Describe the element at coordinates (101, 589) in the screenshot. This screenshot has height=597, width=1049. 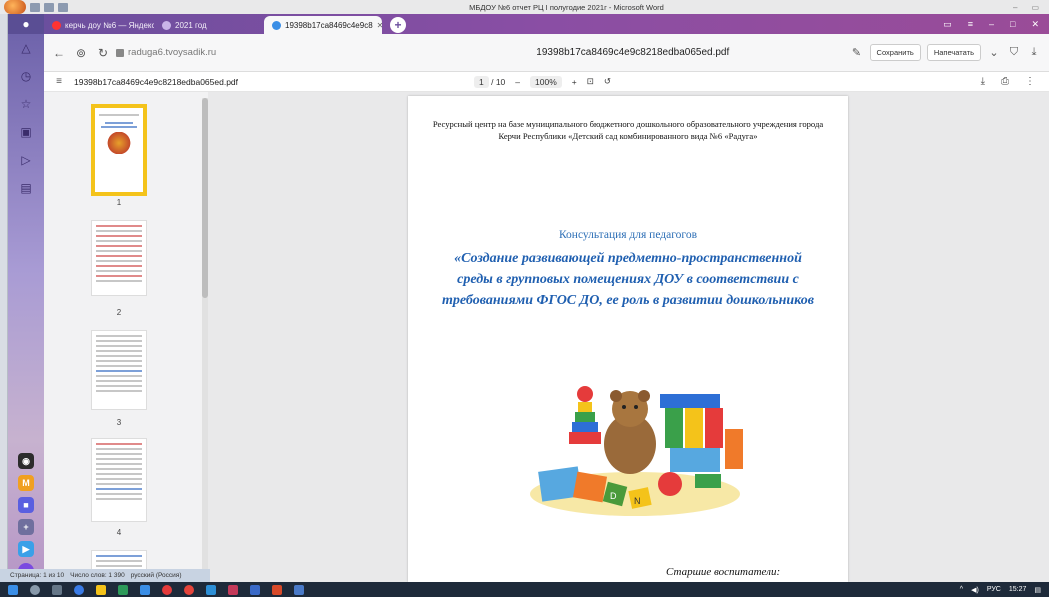
I see `files-icon` at that location.